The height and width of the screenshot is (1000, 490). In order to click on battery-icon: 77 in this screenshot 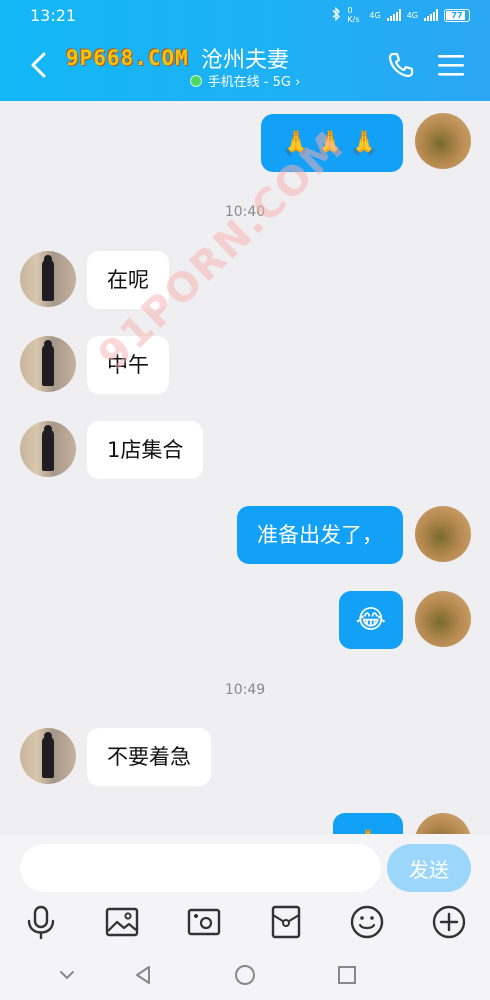, I will do `click(457, 15)`.